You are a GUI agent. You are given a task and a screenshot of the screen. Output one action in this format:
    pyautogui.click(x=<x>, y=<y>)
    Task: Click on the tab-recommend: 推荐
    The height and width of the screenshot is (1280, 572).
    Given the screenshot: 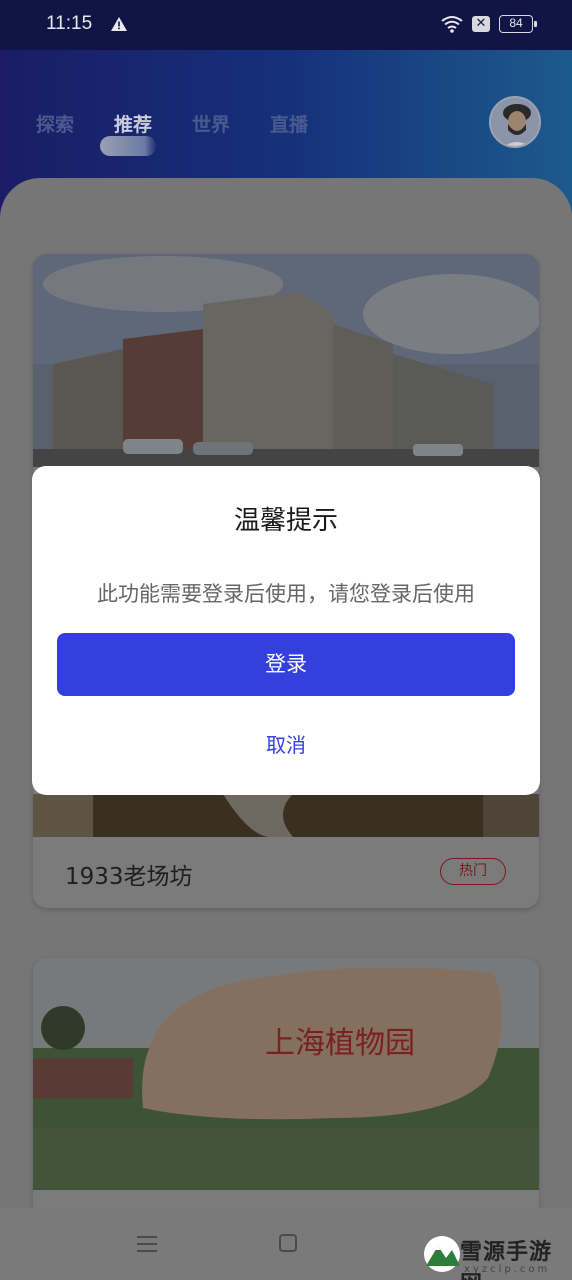 What is the action you would take?
    pyautogui.click(x=133, y=123)
    